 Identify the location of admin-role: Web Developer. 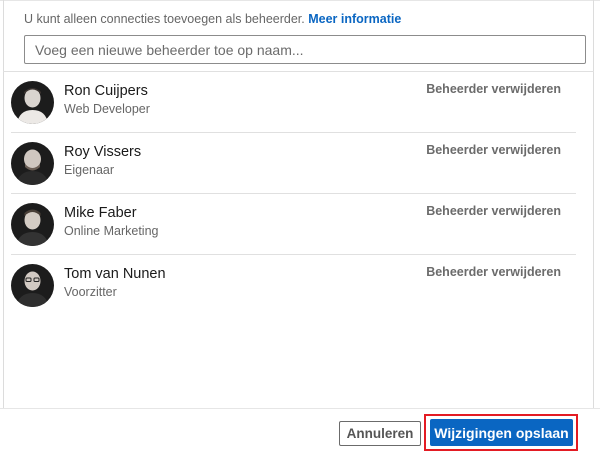
(107, 109).